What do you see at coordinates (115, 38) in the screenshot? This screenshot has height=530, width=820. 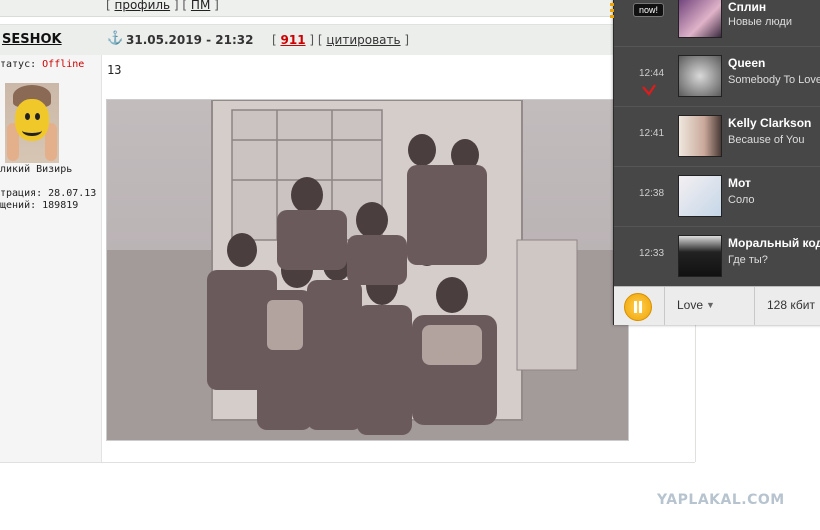 I see `anchor-icon: ⚓` at bounding box center [115, 38].